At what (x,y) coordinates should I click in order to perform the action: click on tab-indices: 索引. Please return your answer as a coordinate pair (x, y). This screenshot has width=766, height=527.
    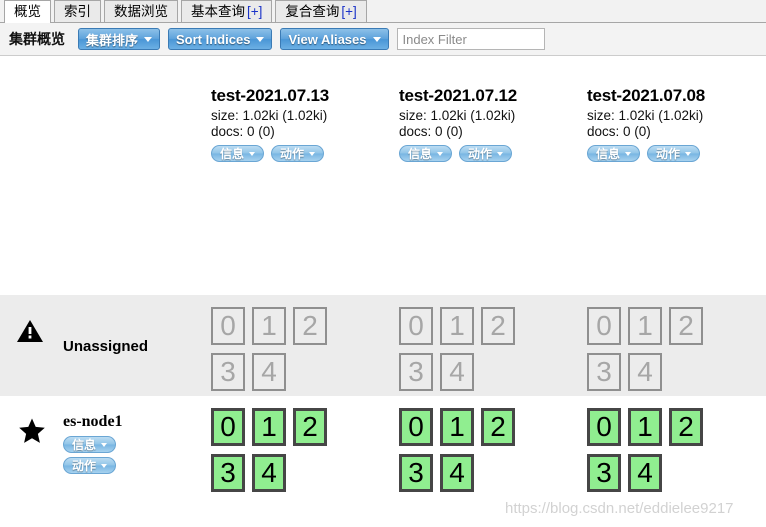
    Looking at the image, I should click on (77, 11).